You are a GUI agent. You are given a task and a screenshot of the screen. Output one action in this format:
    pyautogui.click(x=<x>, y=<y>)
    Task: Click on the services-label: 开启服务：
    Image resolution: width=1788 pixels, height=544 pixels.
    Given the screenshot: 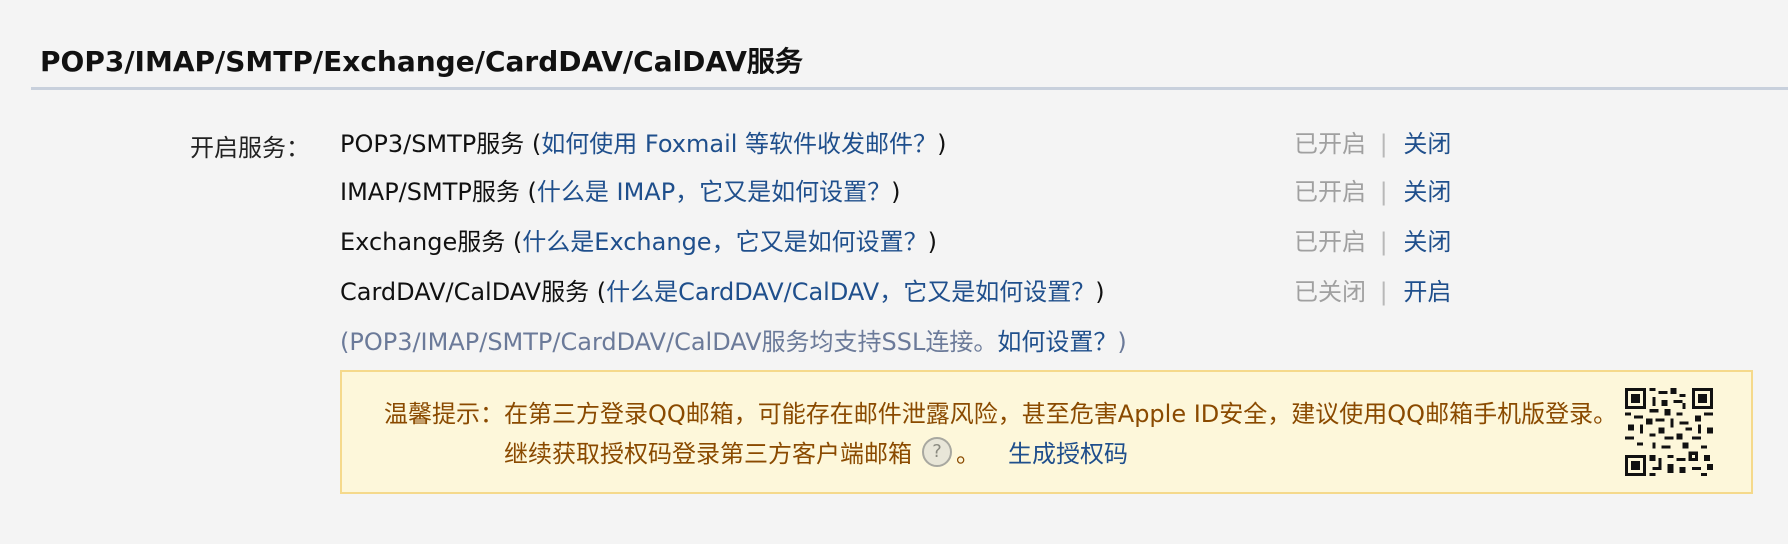 What is the action you would take?
    pyautogui.click(x=250, y=148)
    